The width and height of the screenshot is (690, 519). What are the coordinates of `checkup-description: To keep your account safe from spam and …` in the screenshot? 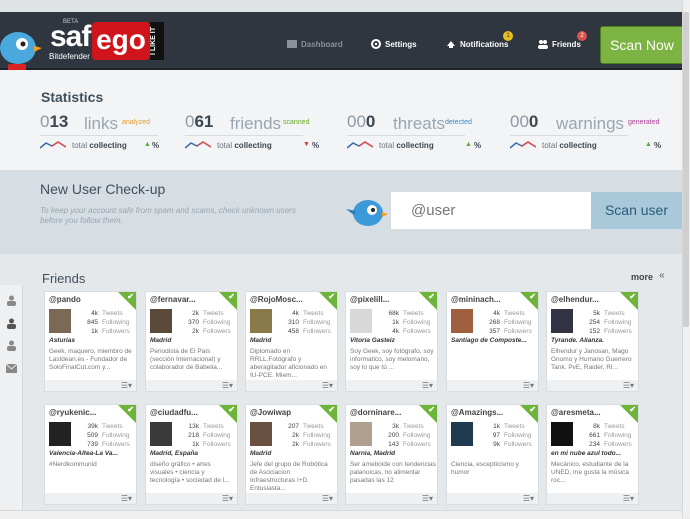 It's located at (168, 215).